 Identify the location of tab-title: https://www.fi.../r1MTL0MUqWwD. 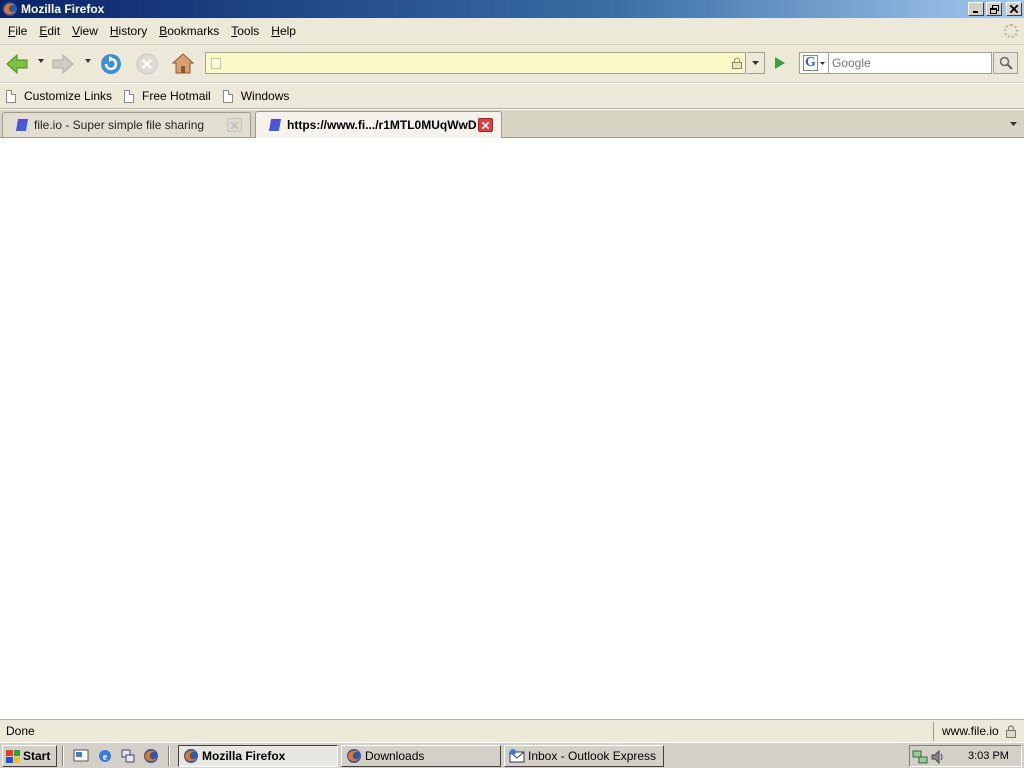
(382, 125).